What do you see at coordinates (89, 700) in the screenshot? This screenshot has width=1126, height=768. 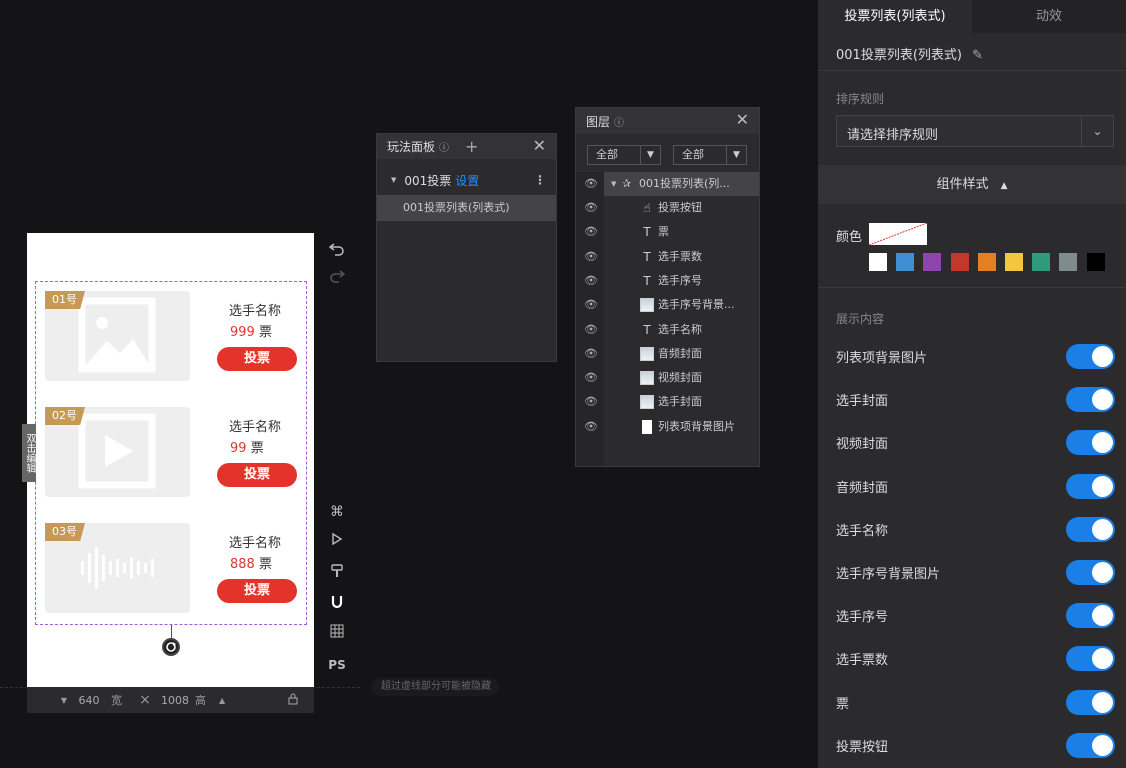 I see `width-input: 640` at bounding box center [89, 700].